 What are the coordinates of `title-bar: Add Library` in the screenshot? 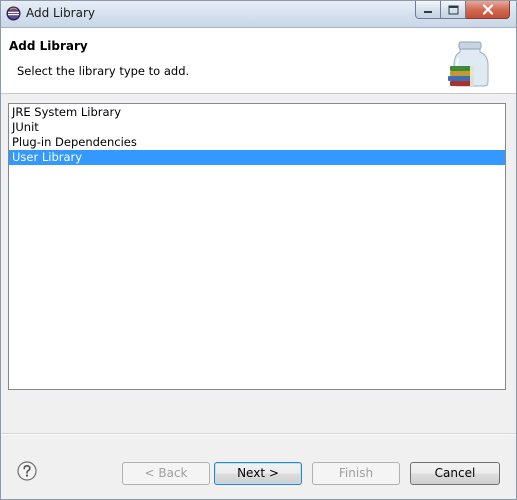 It's located at (258, 14).